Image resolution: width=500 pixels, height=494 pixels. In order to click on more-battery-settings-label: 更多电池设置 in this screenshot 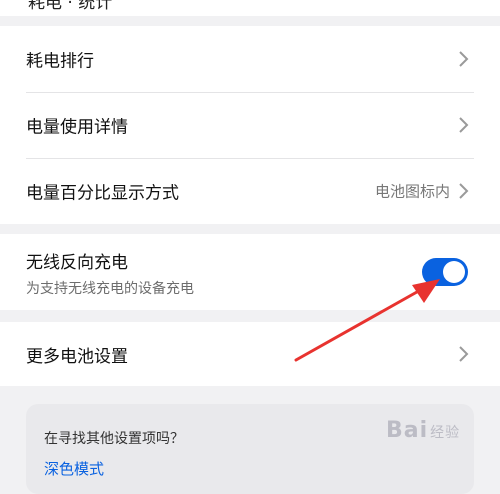, I will do `click(77, 357)`.